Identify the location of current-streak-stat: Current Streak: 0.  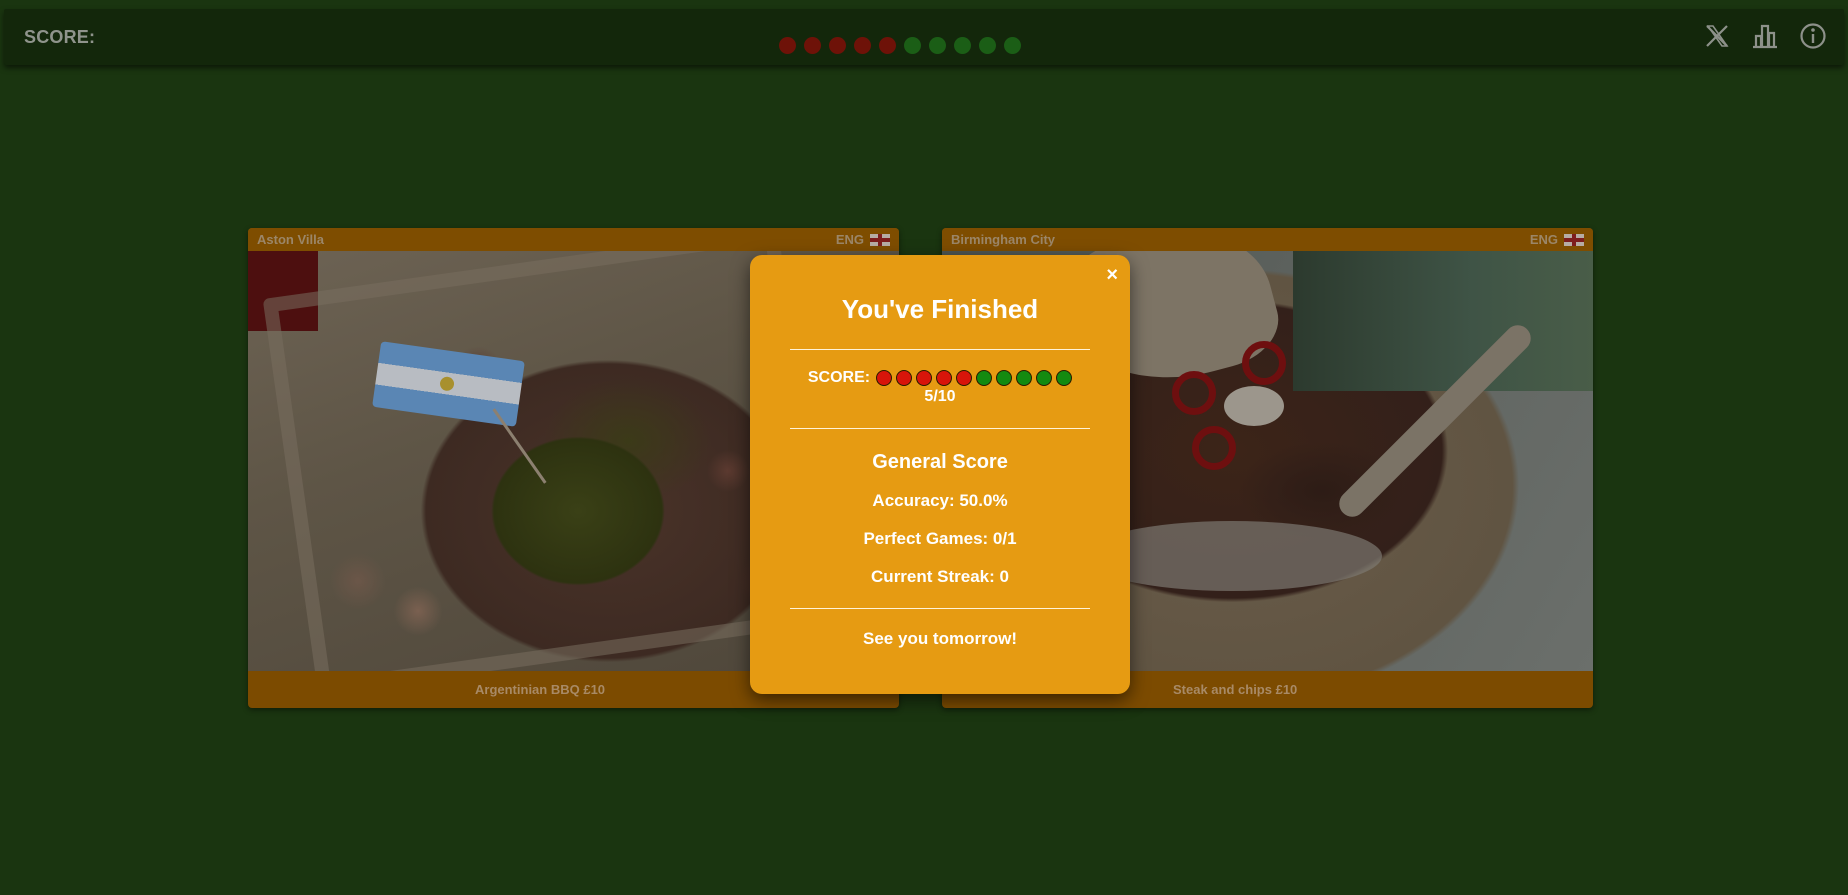
(940, 576).